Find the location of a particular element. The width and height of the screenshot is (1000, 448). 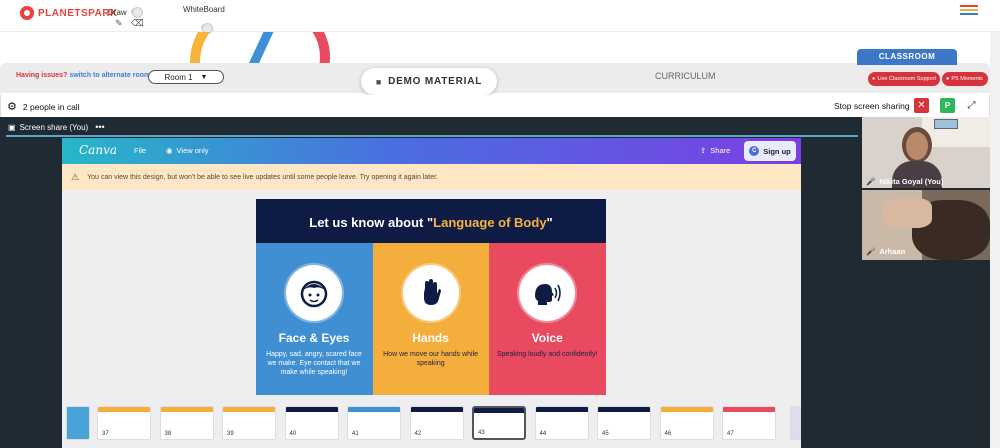

eraser-icon: ⌫ is located at coordinates (137, 23).